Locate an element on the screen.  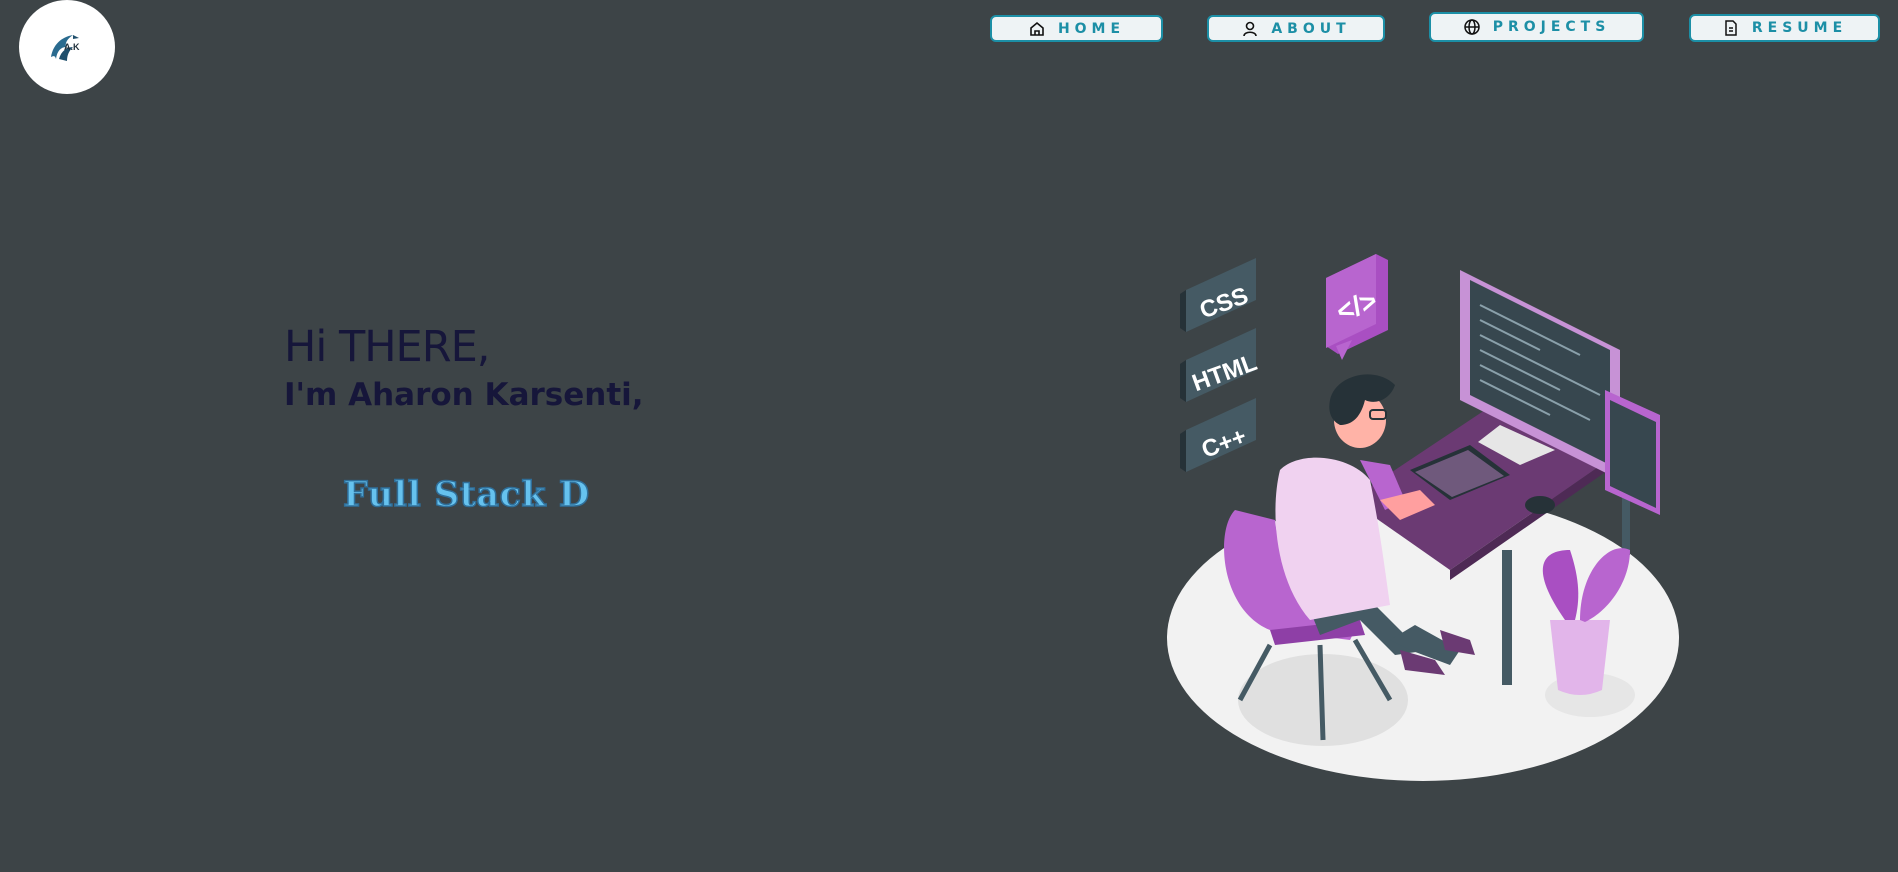
hero-name: I'm Aharon Karsenti, is located at coordinates (464, 395).